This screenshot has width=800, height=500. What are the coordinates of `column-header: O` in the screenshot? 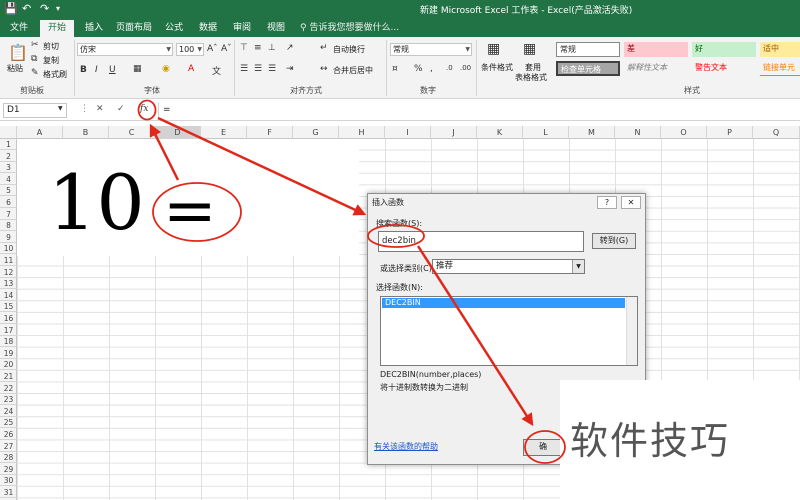 It's located at (684, 132).